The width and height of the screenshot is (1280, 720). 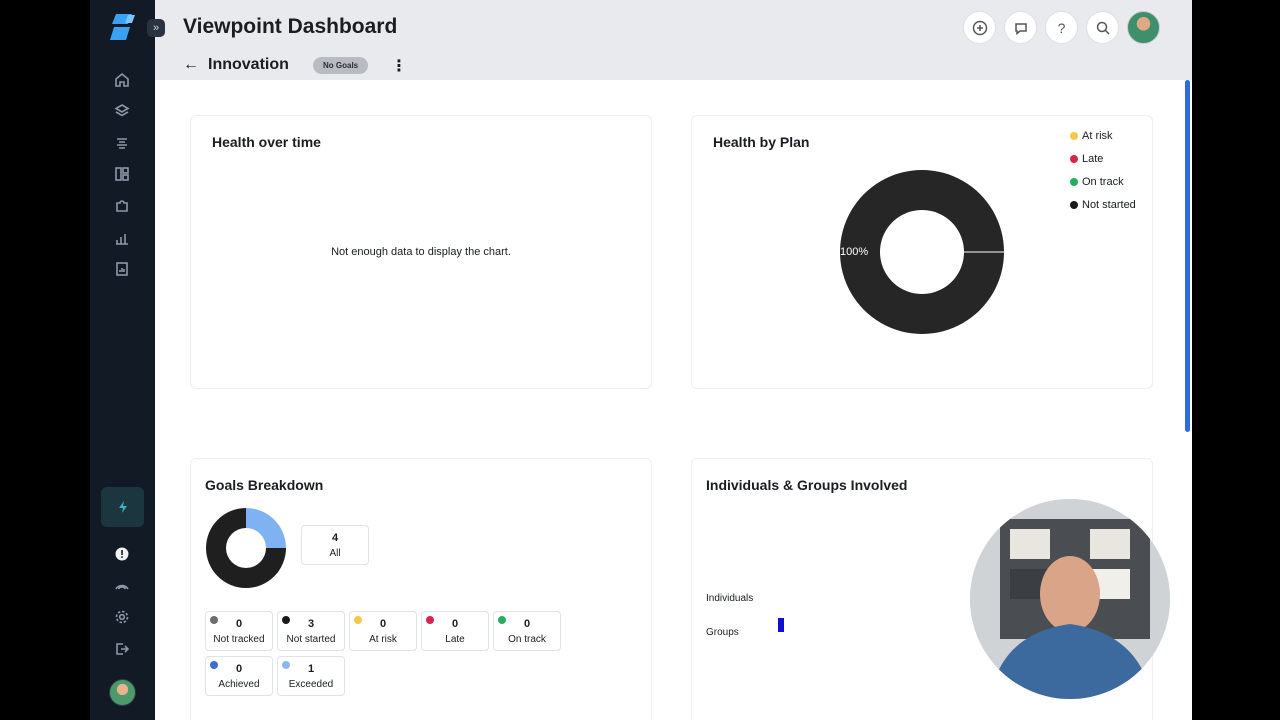 What do you see at coordinates (761, 142) in the screenshot?
I see `health-by-plan-title: Health by Plan` at bounding box center [761, 142].